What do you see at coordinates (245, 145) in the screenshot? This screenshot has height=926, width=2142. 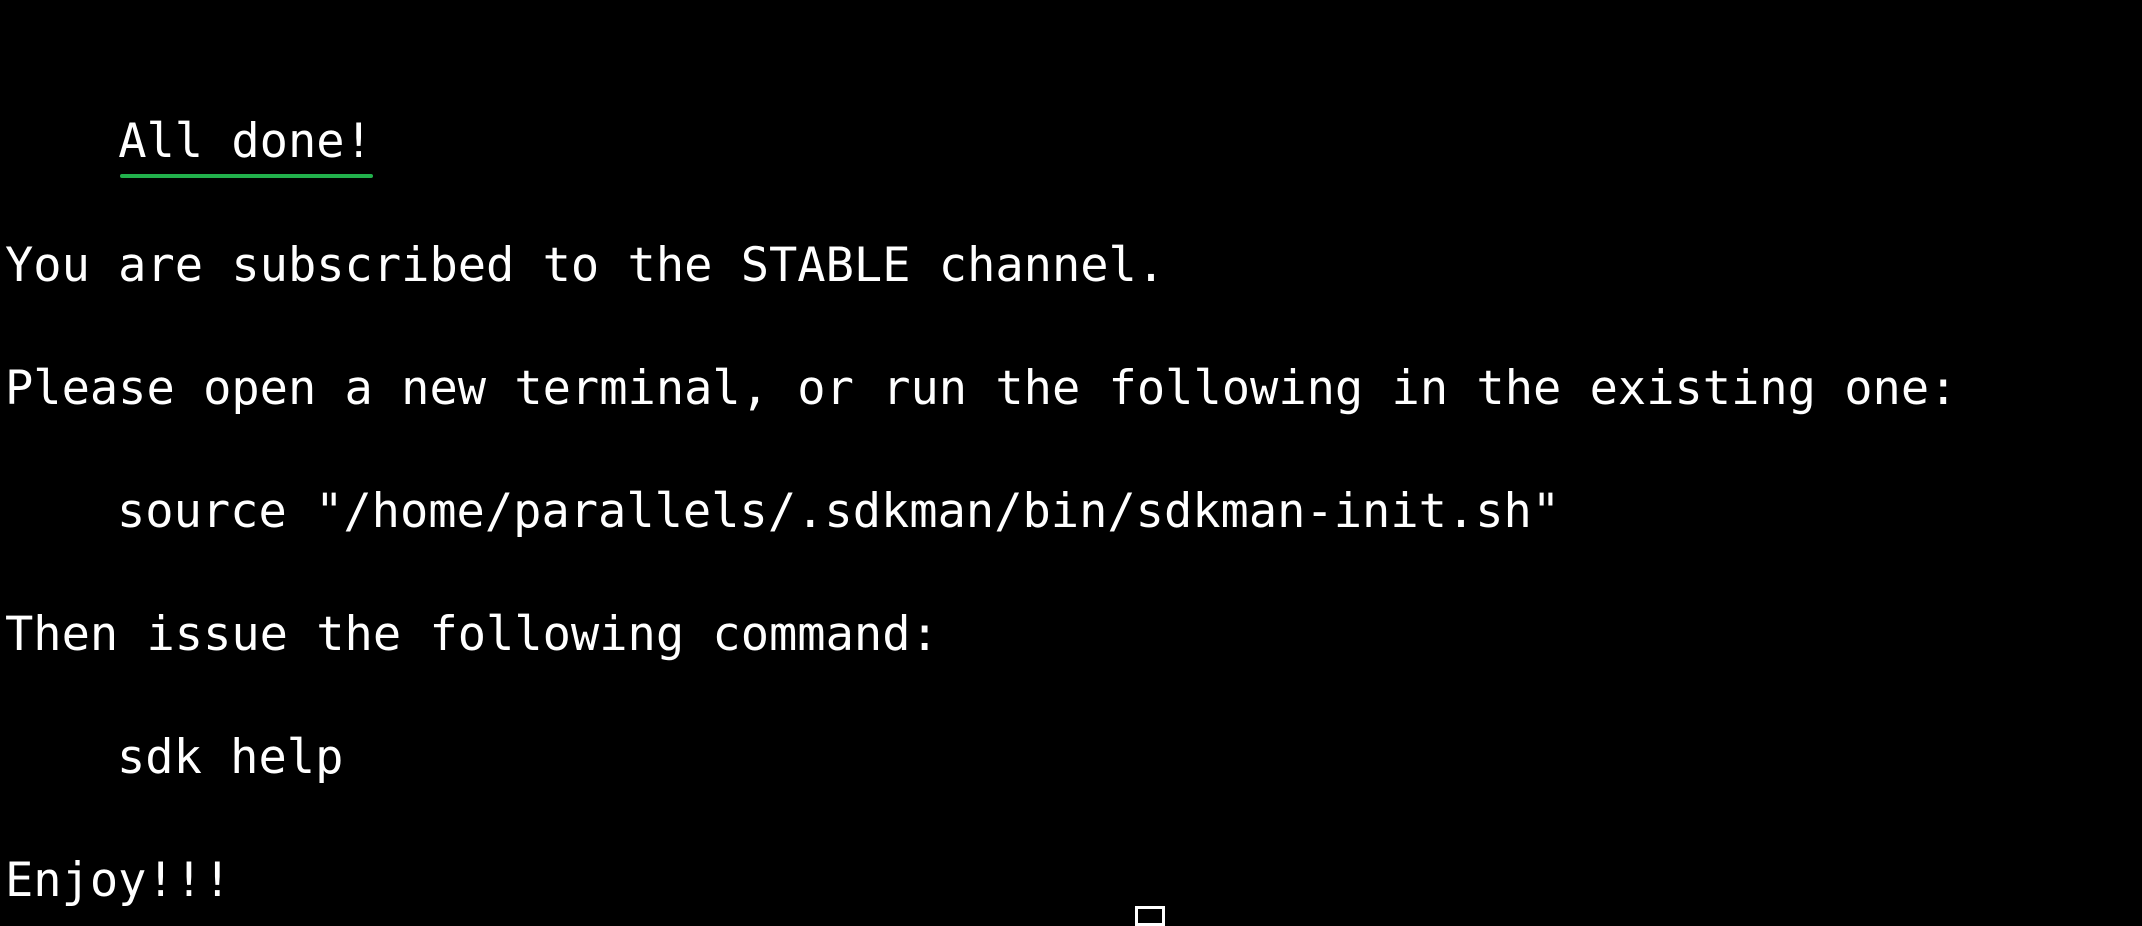 I see `all-done-text: All done!` at bounding box center [245, 145].